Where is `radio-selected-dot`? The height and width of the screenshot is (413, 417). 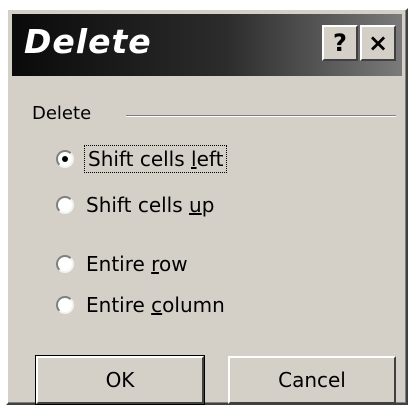 radio-selected-dot is located at coordinates (65, 159).